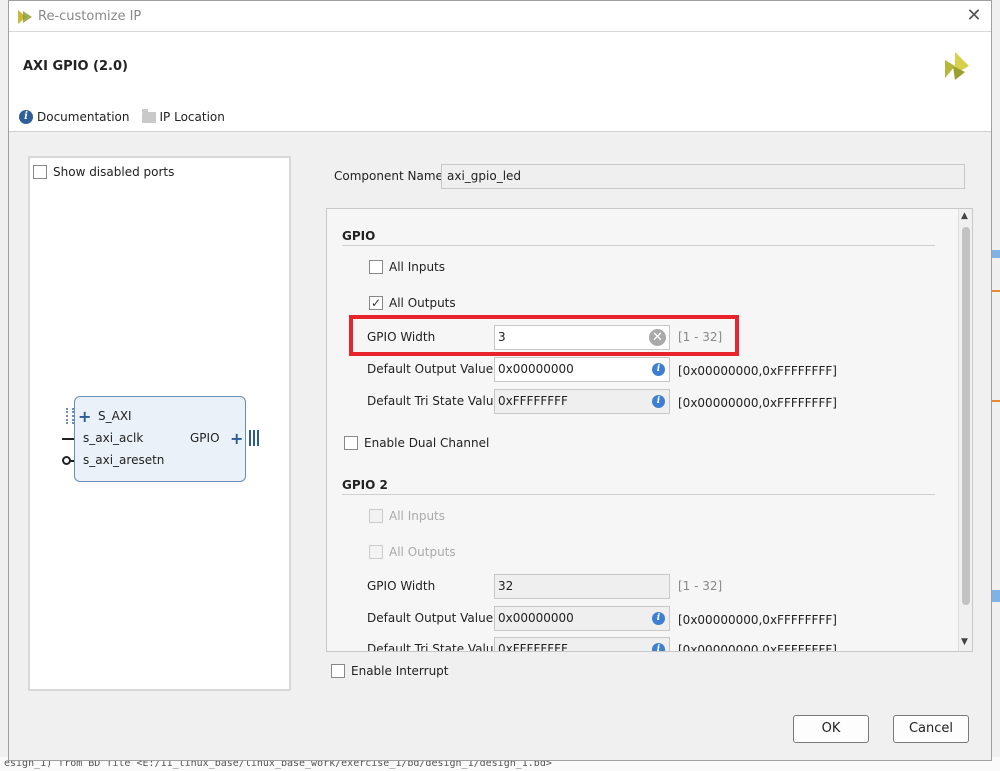  I want to click on ip-title: AXI GPIO (2.0), so click(75, 66).